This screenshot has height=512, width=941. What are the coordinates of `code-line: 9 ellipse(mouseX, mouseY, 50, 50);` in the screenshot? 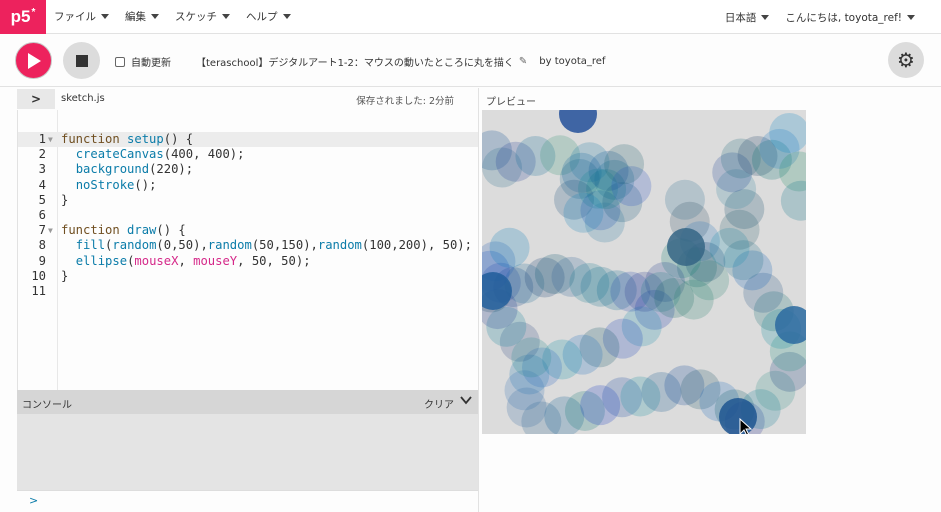 It's located at (245, 261).